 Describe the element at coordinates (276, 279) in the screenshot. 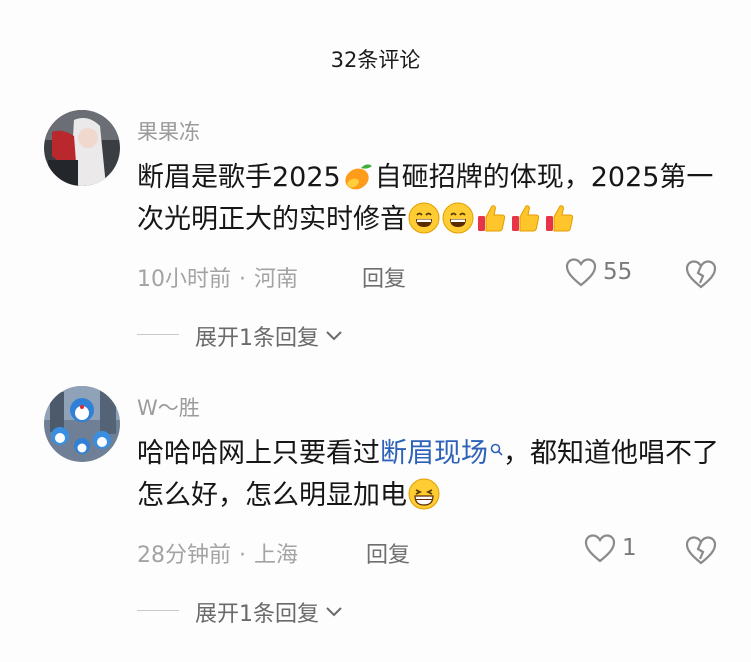

I see `comment-location: 河南` at that location.